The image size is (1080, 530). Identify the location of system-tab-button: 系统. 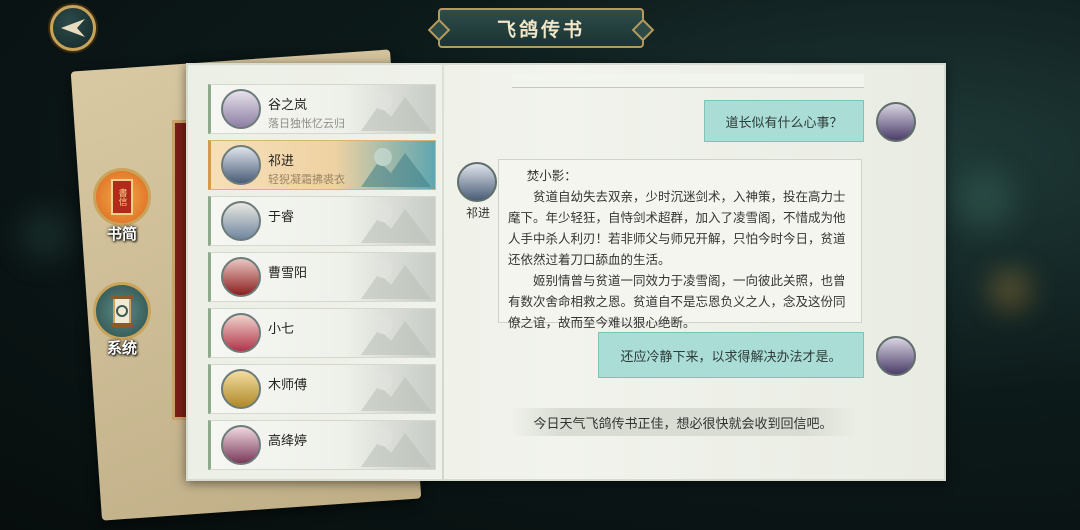
(122, 320).